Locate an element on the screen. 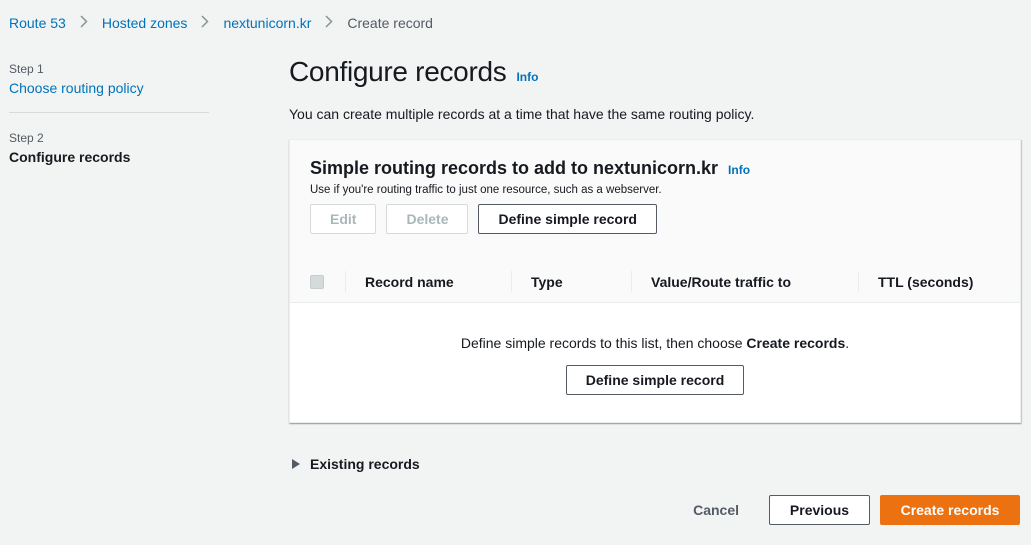 The width and height of the screenshot is (1031, 545). page-info-link: Info is located at coordinates (527, 77).